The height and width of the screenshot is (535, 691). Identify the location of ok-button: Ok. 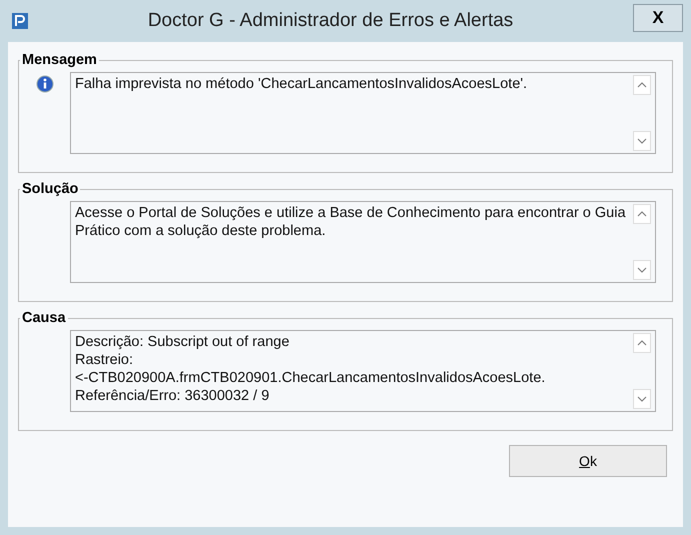
(588, 461).